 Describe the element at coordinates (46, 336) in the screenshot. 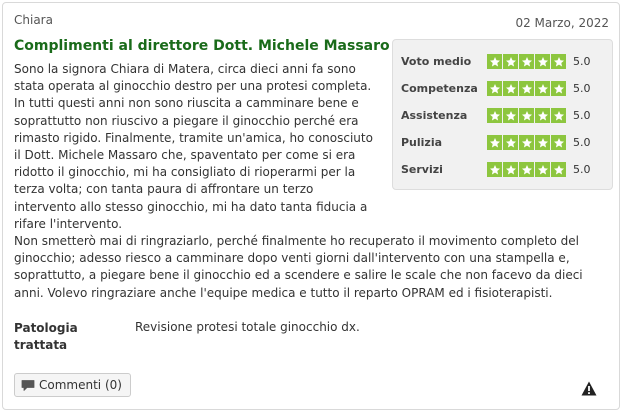

I see `patologia-label: Patologia trattata` at that location.